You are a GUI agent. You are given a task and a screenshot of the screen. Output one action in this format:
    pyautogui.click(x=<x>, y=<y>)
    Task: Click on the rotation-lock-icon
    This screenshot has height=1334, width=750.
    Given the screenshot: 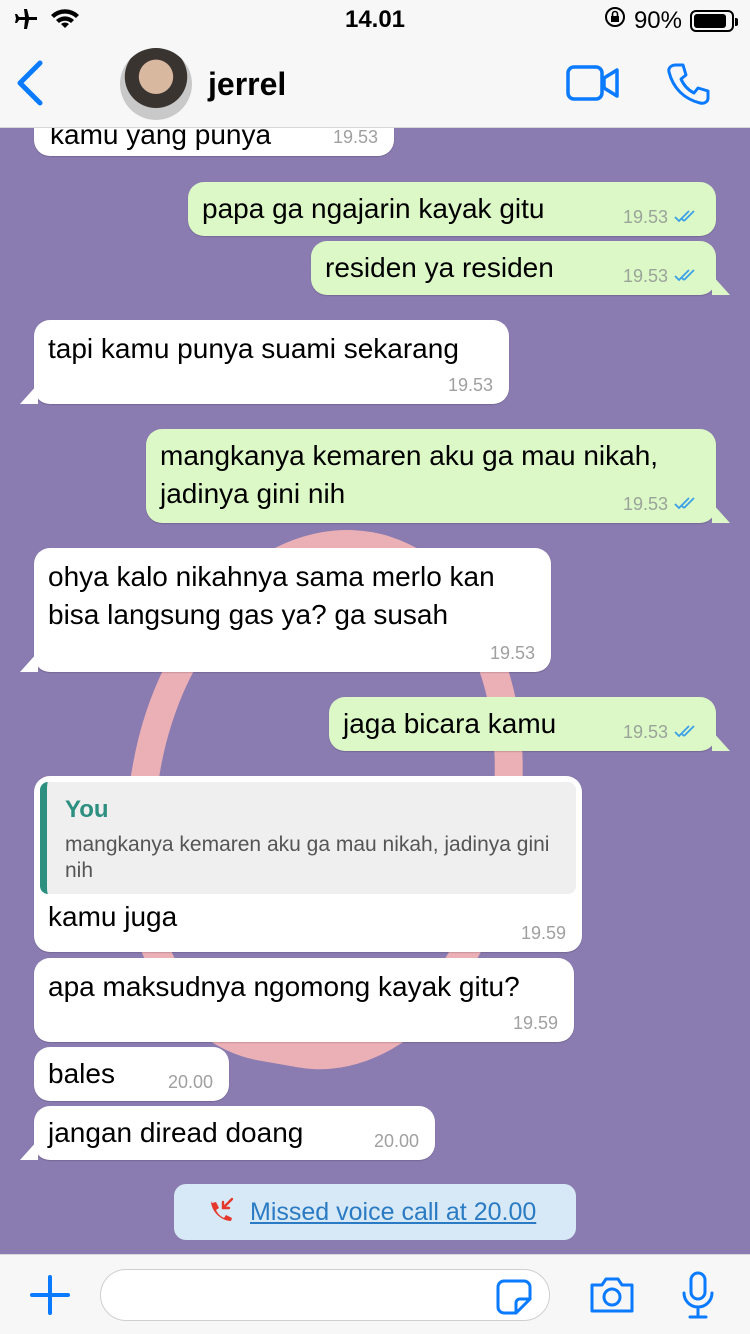 What is the action you would take?
    pyautogui.click(x=615, y=20)
    